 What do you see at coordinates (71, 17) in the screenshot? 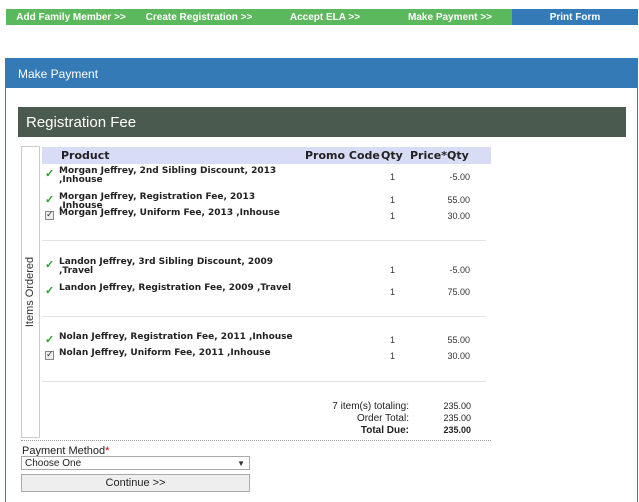
I see `step-add-family-member: Add Family Member >>` at bounding box center [71, 17].